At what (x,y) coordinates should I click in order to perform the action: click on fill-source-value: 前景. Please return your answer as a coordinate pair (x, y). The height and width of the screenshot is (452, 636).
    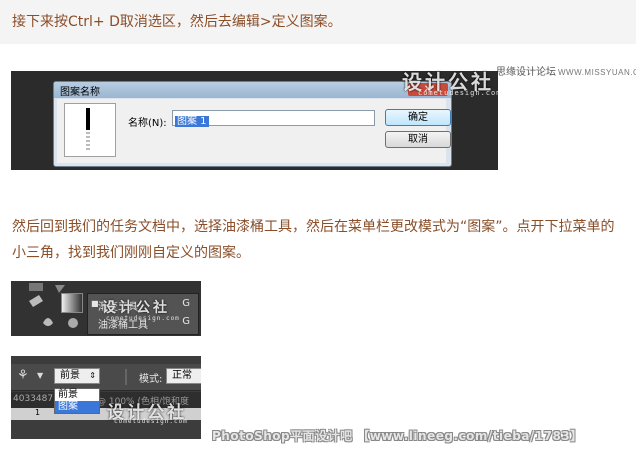
    Looking at the image, I should click on (70, 375).